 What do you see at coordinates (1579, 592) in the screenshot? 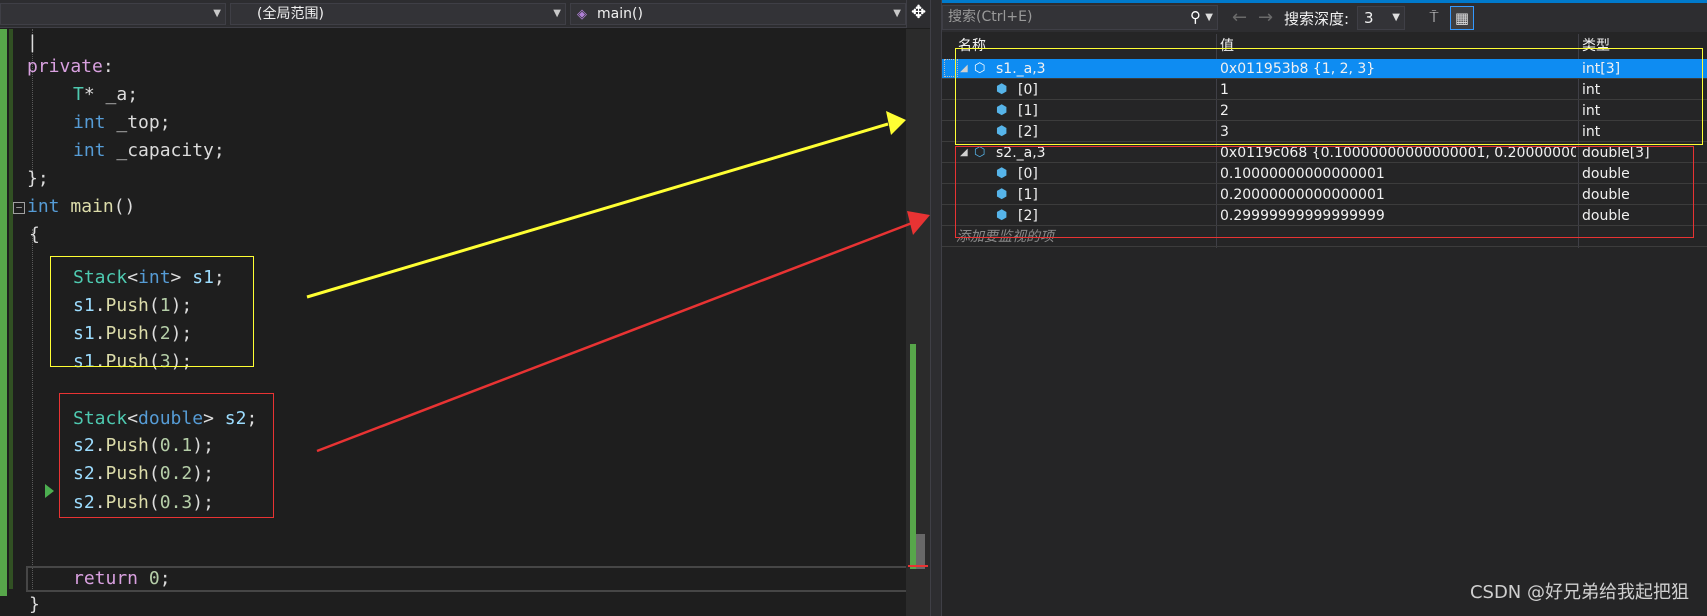
I see `watermark: CSDN @好兄弟给我起把狙` at bounding box center [1579, 592].